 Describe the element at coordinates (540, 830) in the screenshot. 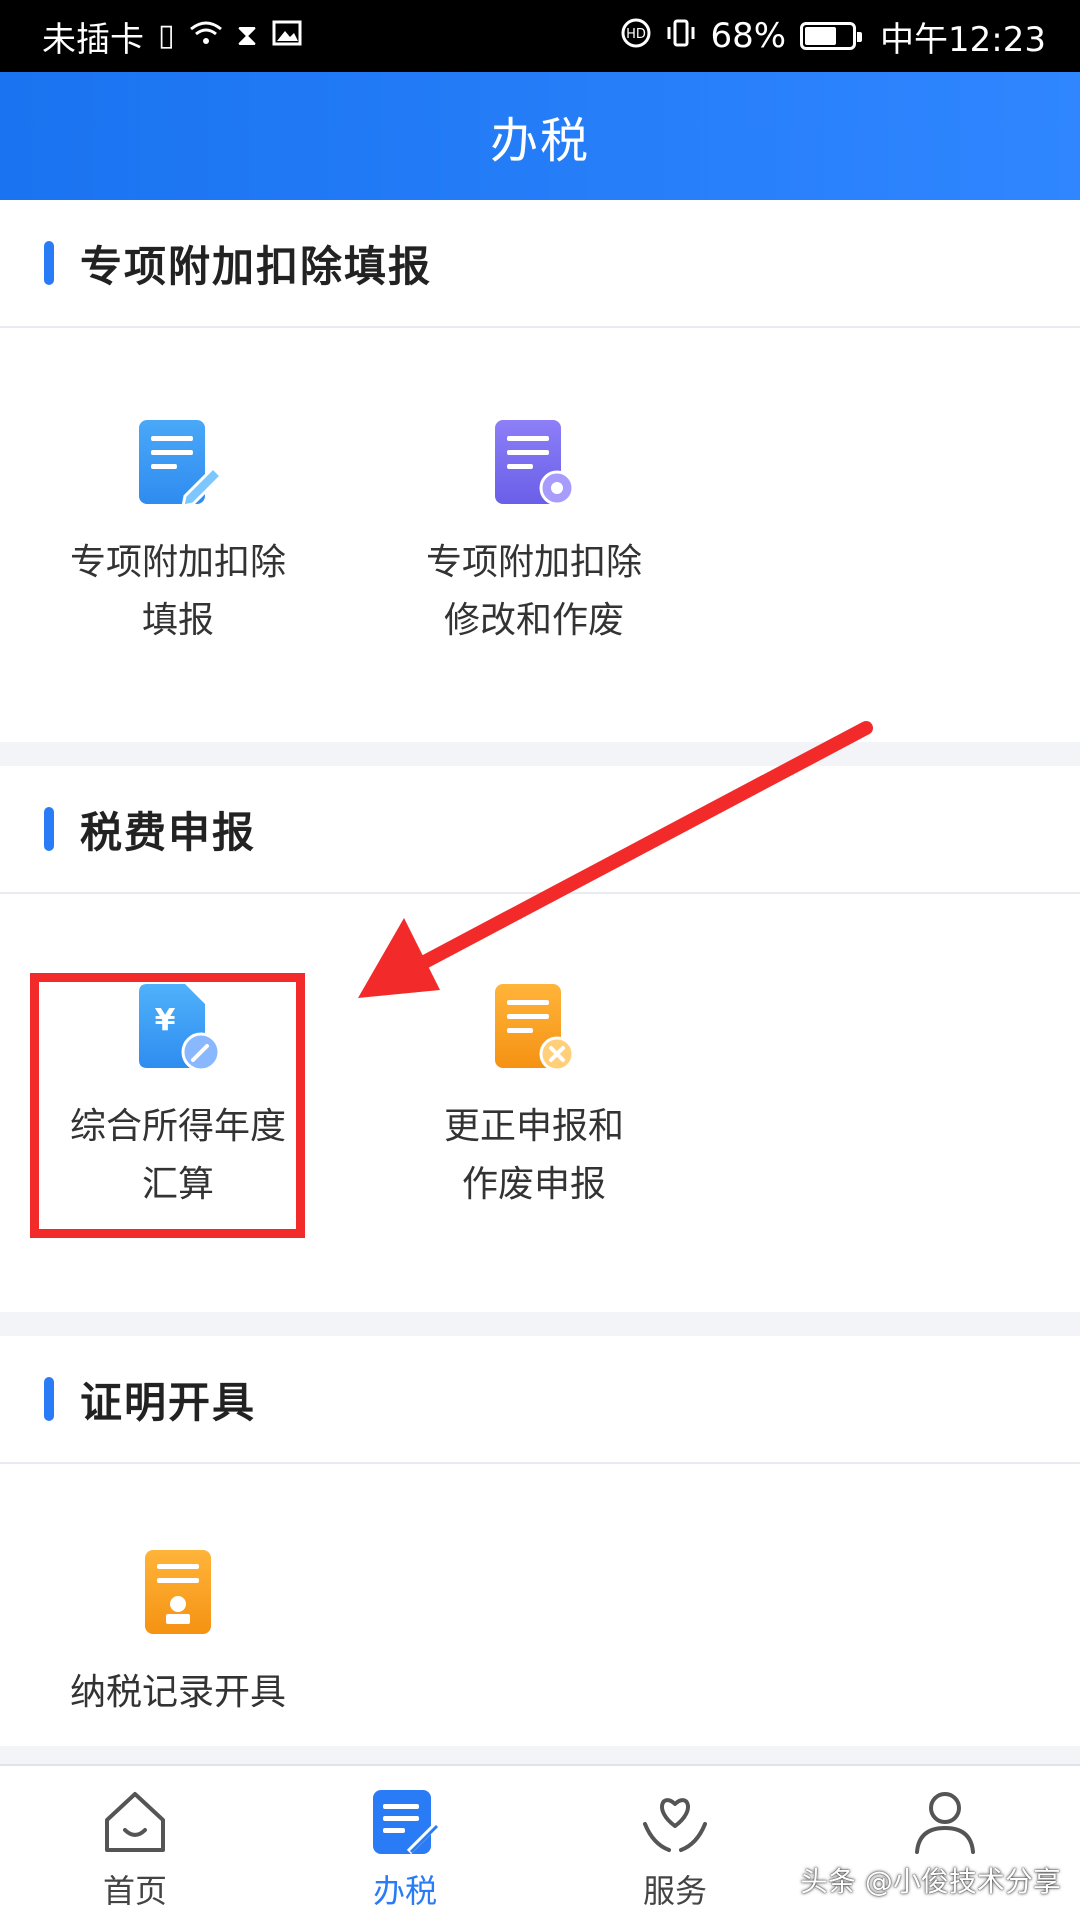

I see `section-header: 税费申报` at that location.